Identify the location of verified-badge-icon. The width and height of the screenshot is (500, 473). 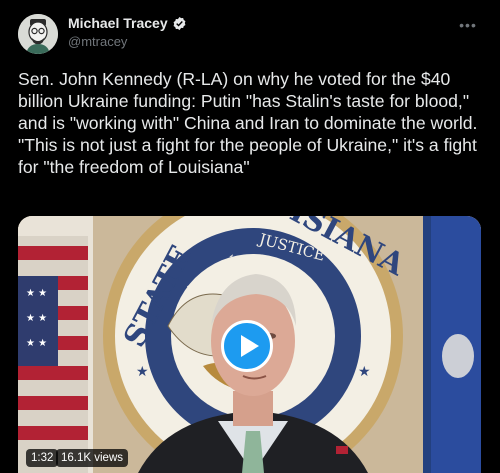
(179, 23).